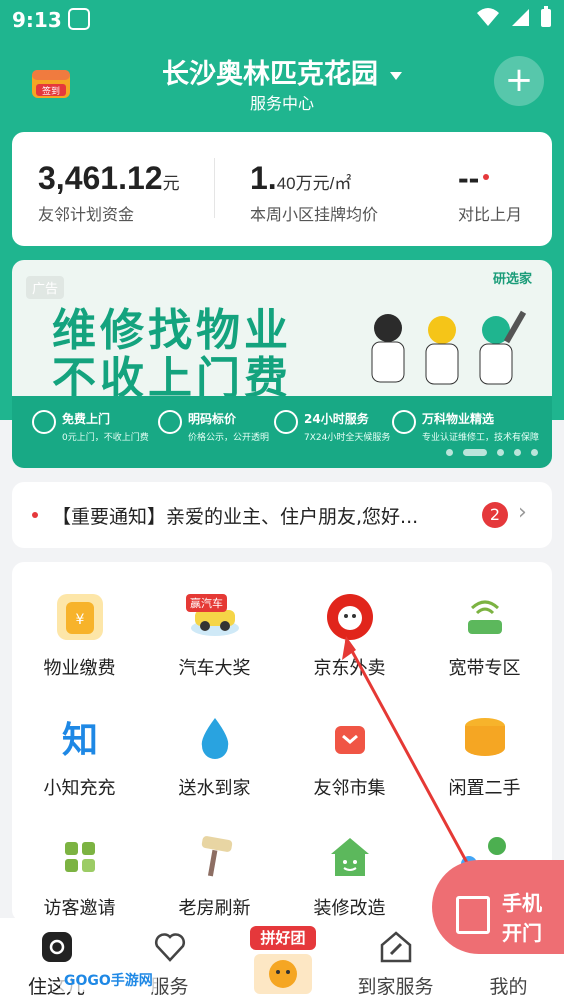 The height and width of the screenshot is (1004, 564). I want to click on service-item-market: 友邻市集, so click(349, 742).